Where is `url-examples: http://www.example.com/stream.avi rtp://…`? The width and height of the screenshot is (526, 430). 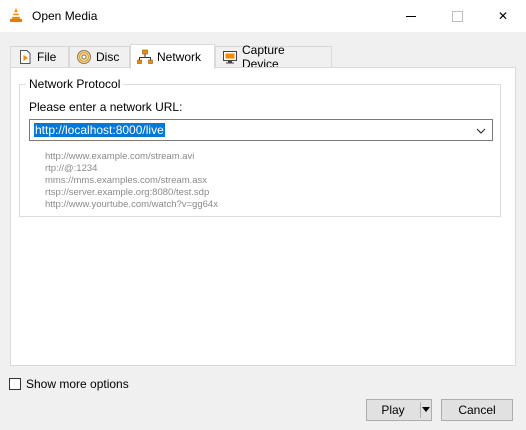
url-examples: http://www.example.com/stream.avi rtp://… is located at coordinates (131, 181).